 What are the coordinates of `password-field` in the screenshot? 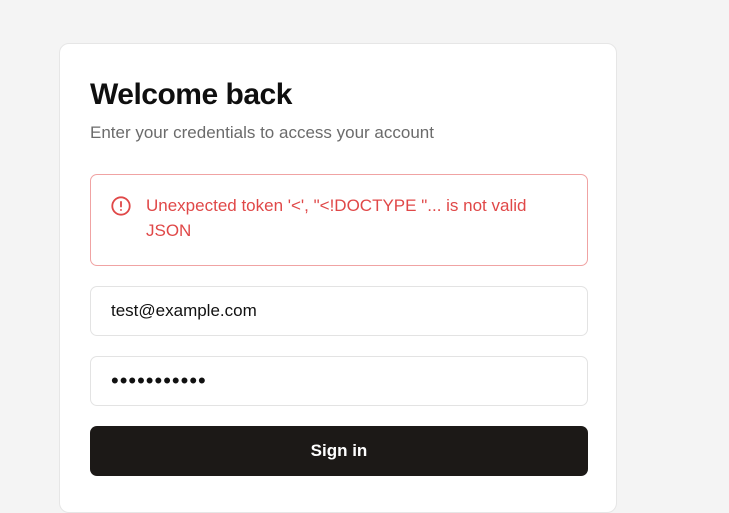 It's located at (339, 381).